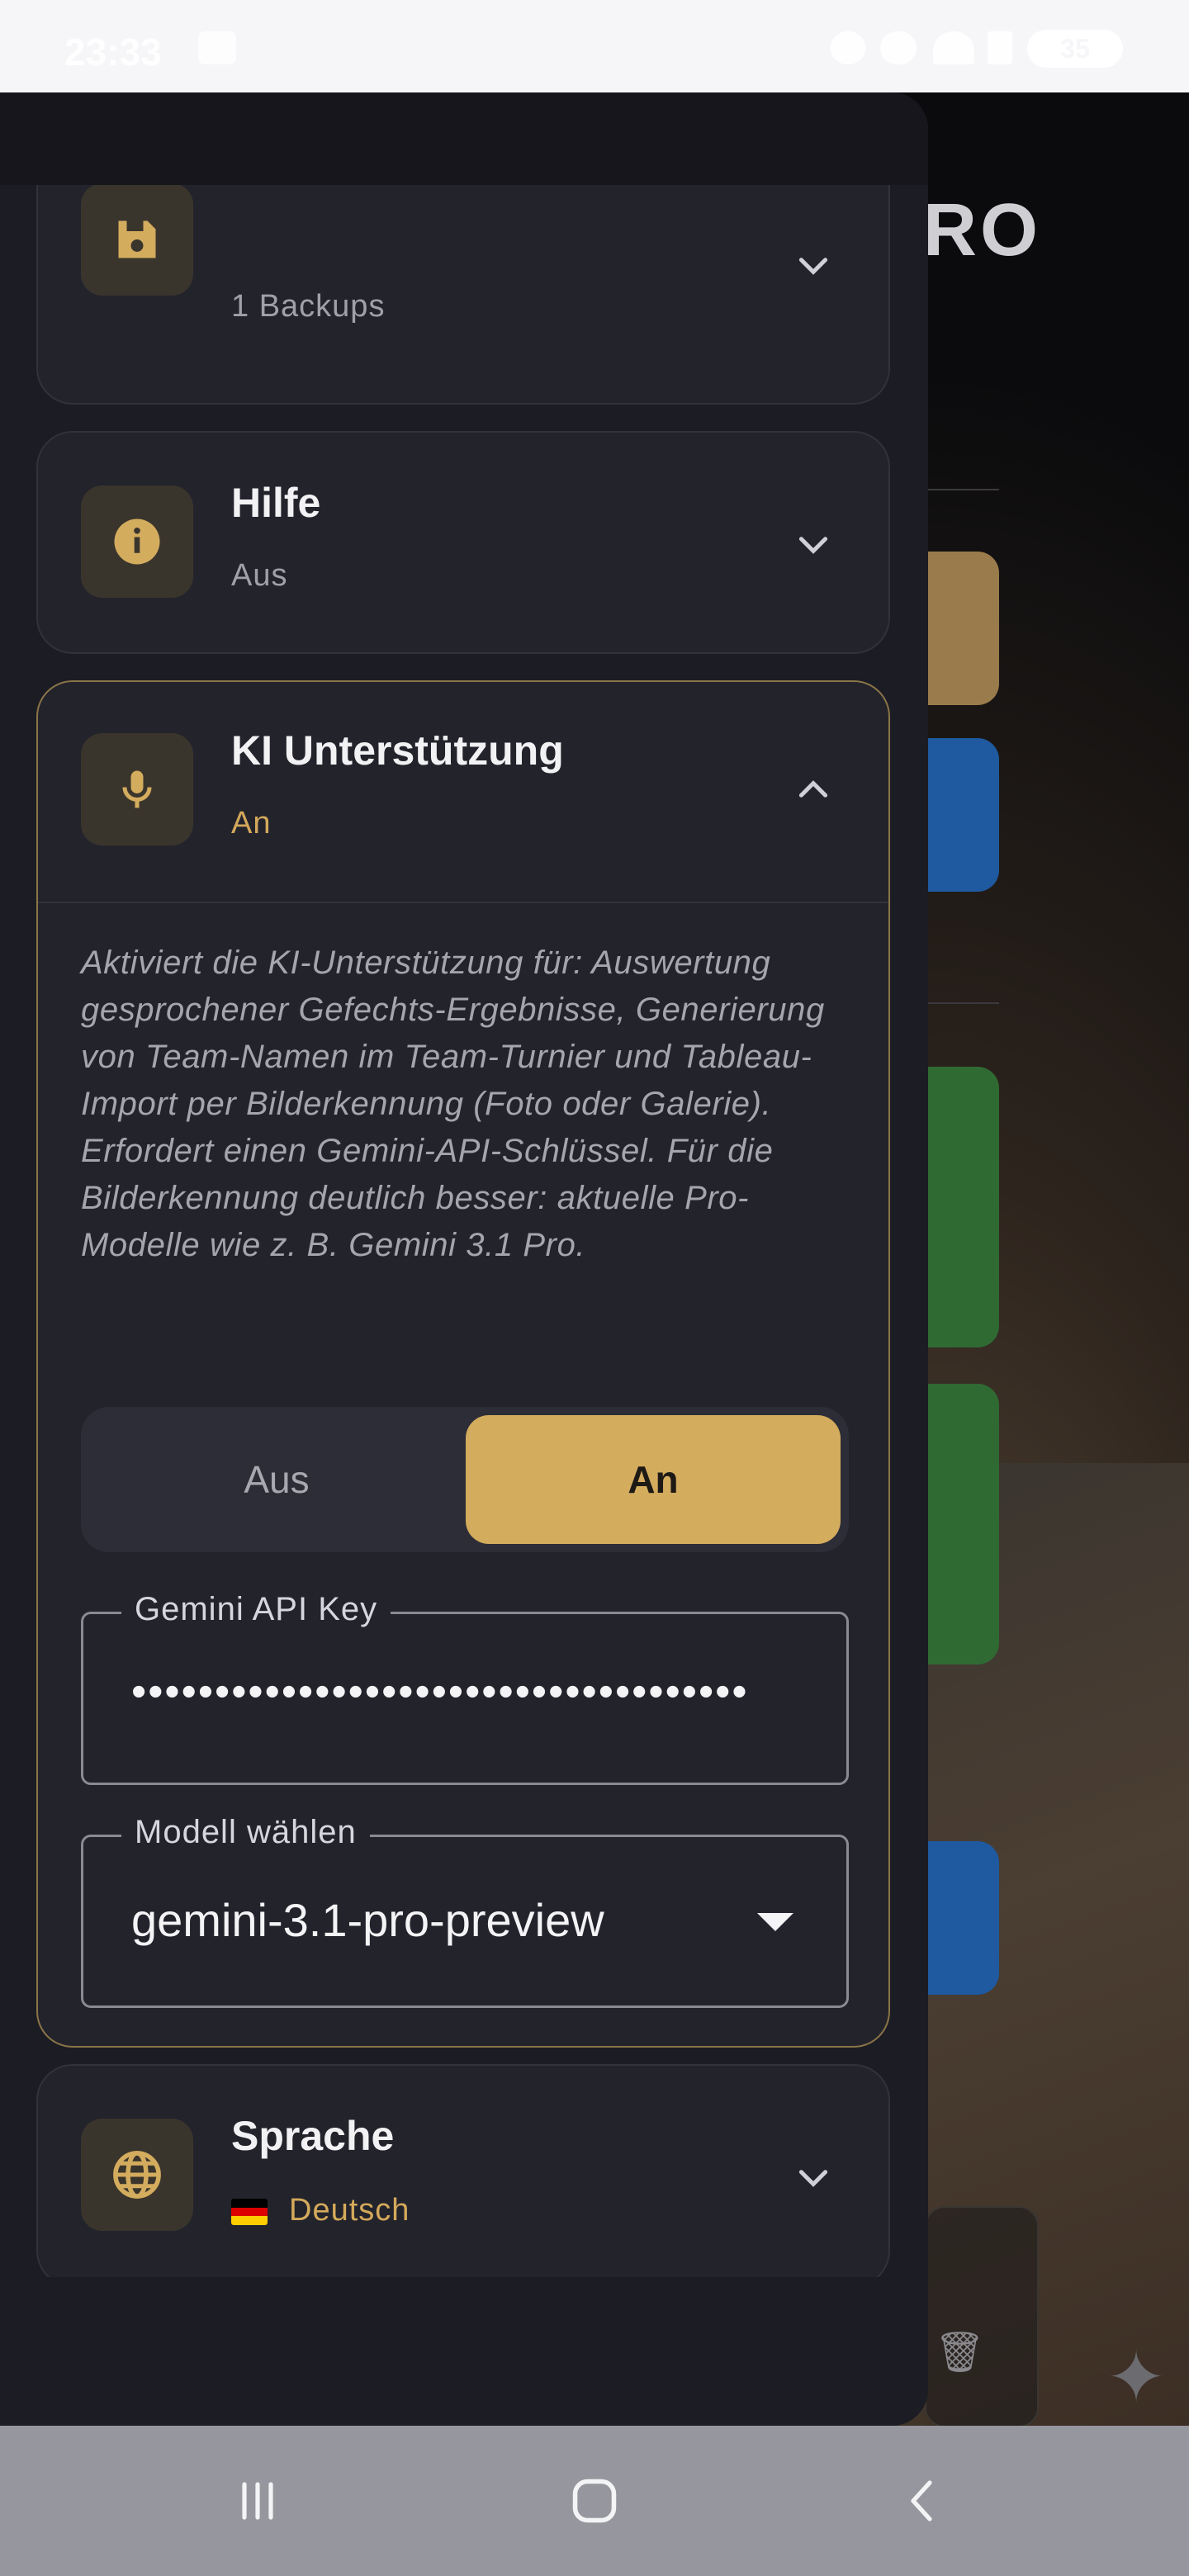 This screenshot has height=2576, width=1189. I want to click on settings-card-help: Hilfe Aus, so click(463, 542).